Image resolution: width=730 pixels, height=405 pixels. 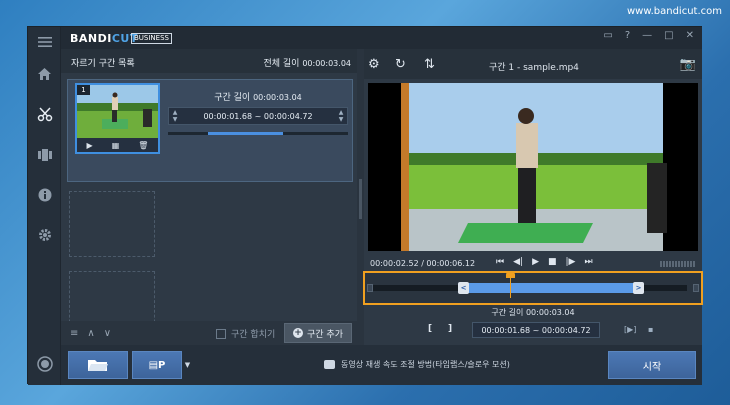 What do you see at coordinates (44, 41) in the screenshot?
I see `menu-icon` at bounding box center [44, 41].